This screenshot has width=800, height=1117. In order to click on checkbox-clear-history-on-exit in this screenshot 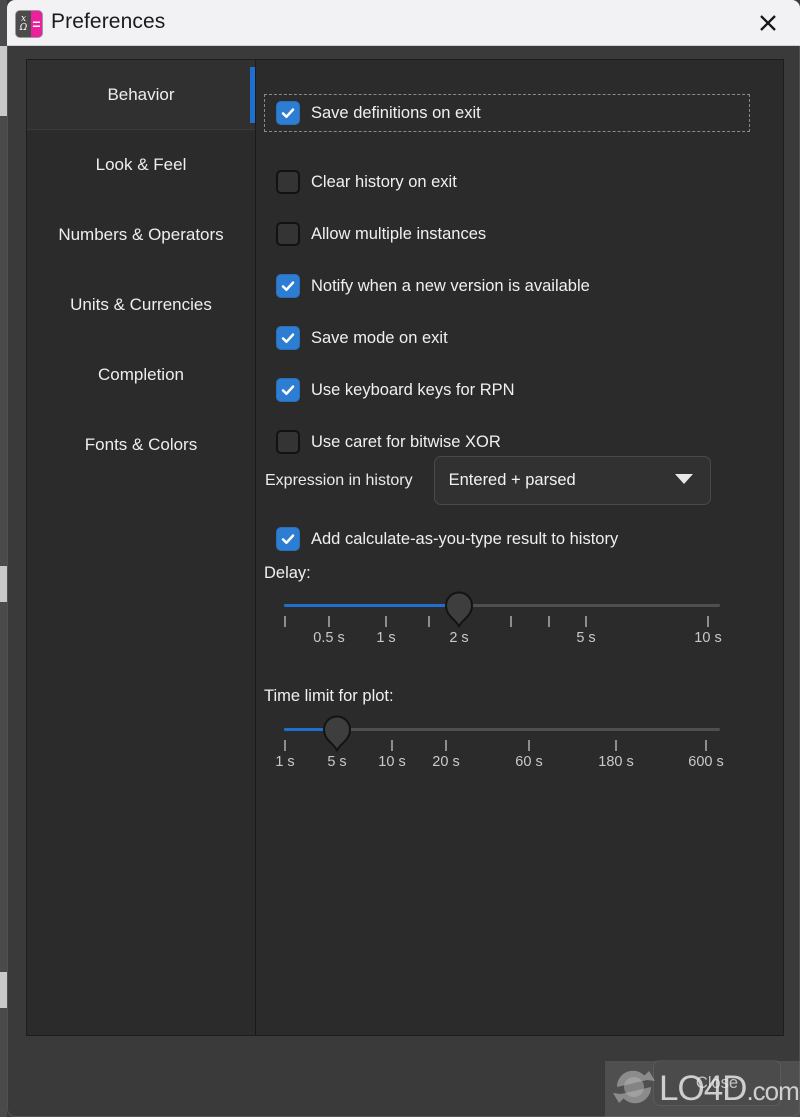, I will do `click(288, 182)`.